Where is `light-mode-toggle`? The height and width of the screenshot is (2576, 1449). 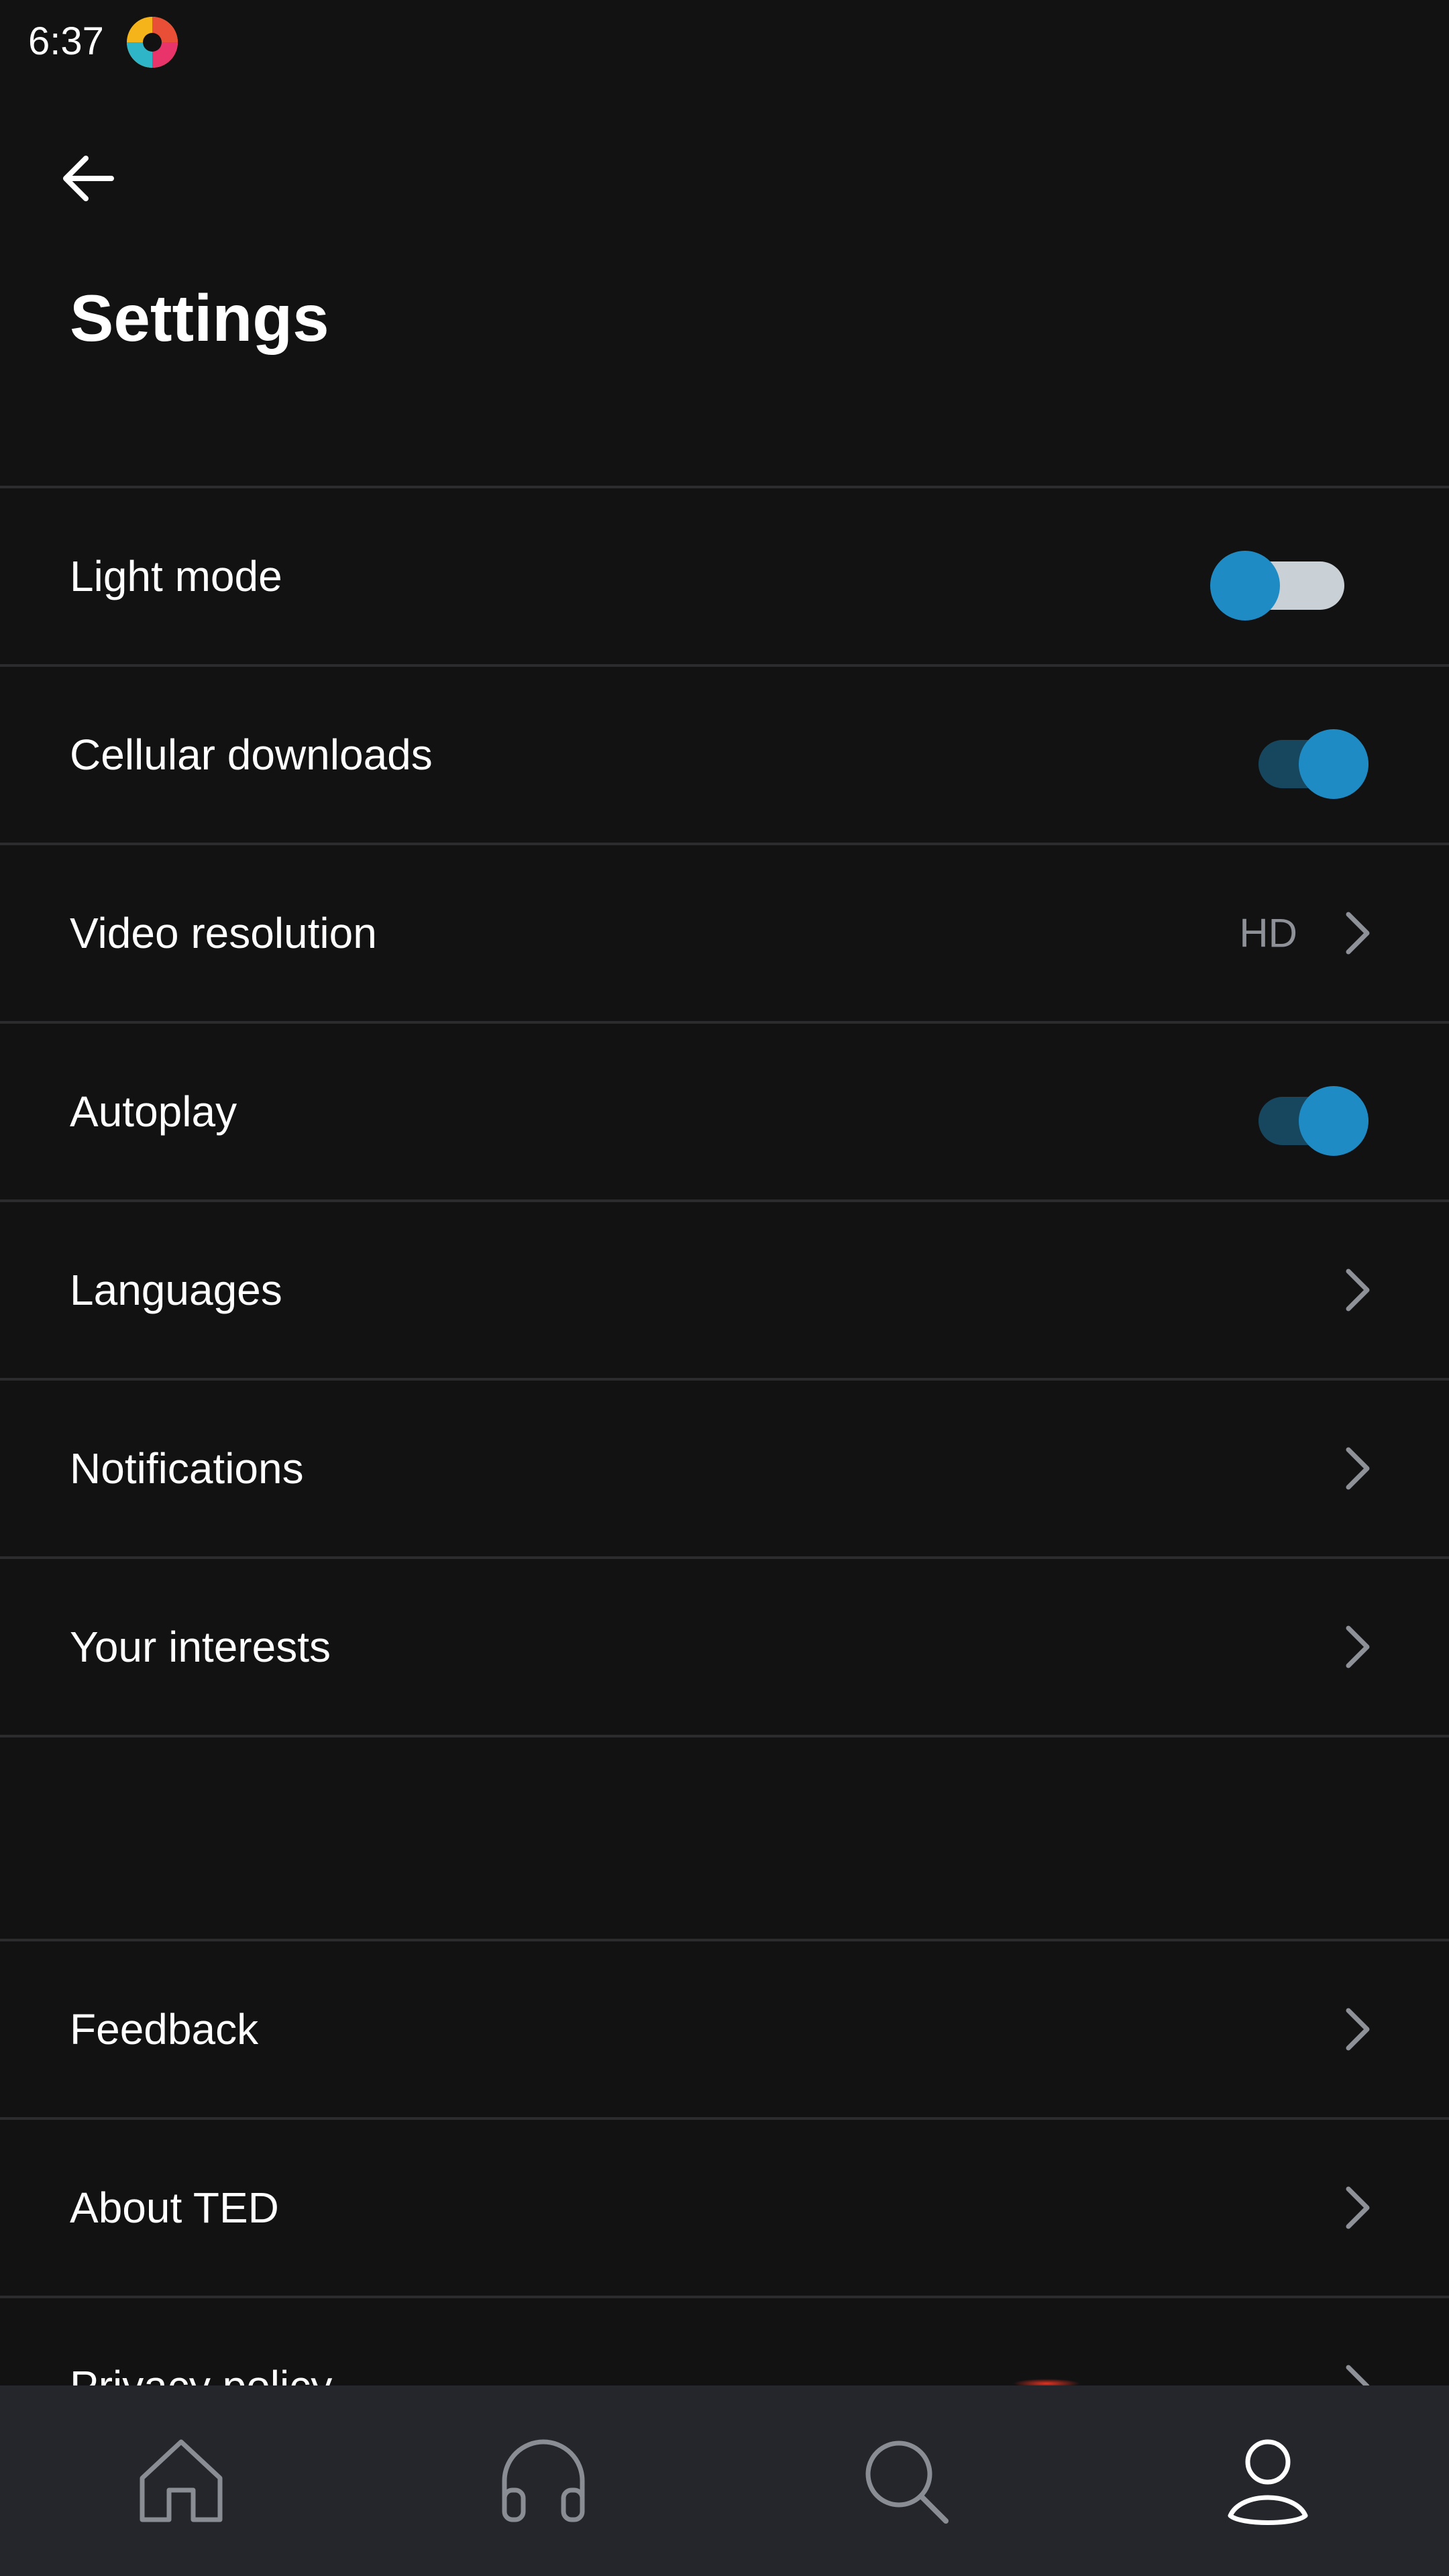 light-mode-toggle is located at coordinates (1289, 581).